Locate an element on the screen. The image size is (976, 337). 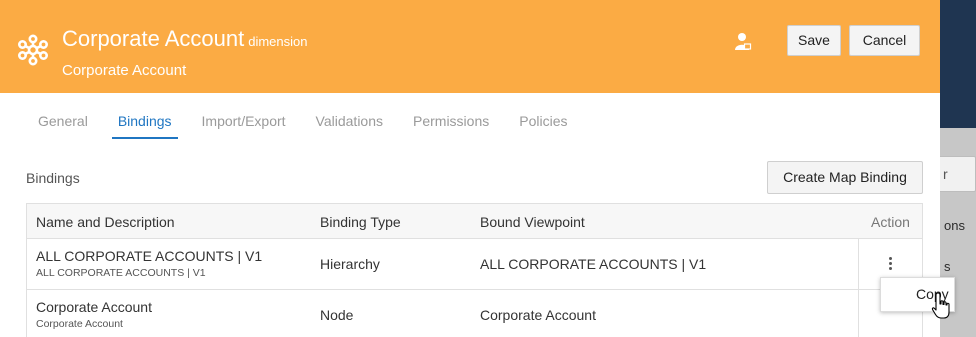
dimension-name: Corporate Account is located at coordinates (153, 38).